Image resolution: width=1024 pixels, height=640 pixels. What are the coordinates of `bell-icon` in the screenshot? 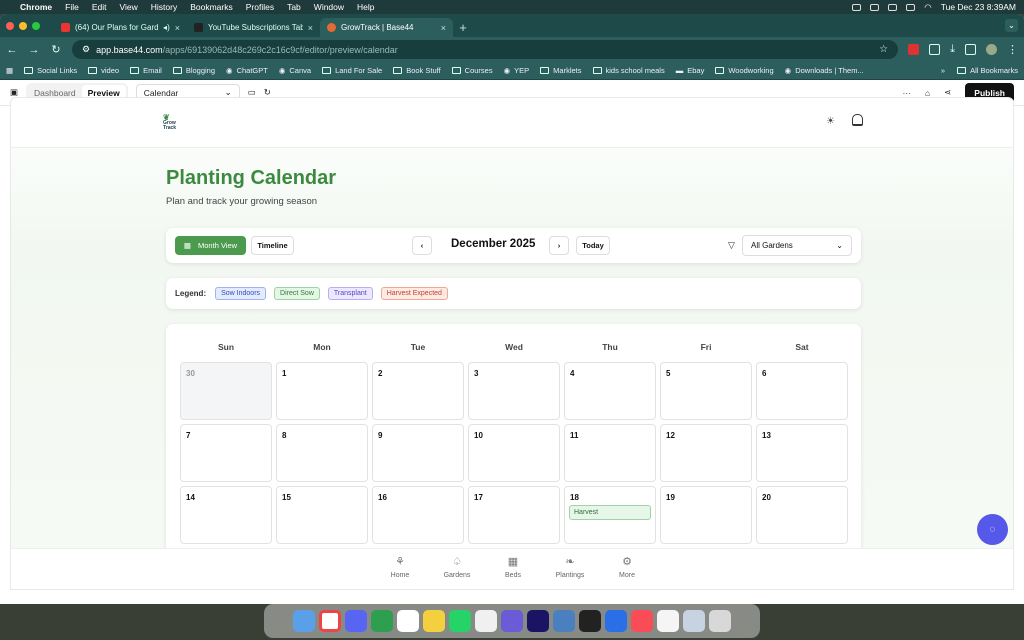 It's located at (857, 120).